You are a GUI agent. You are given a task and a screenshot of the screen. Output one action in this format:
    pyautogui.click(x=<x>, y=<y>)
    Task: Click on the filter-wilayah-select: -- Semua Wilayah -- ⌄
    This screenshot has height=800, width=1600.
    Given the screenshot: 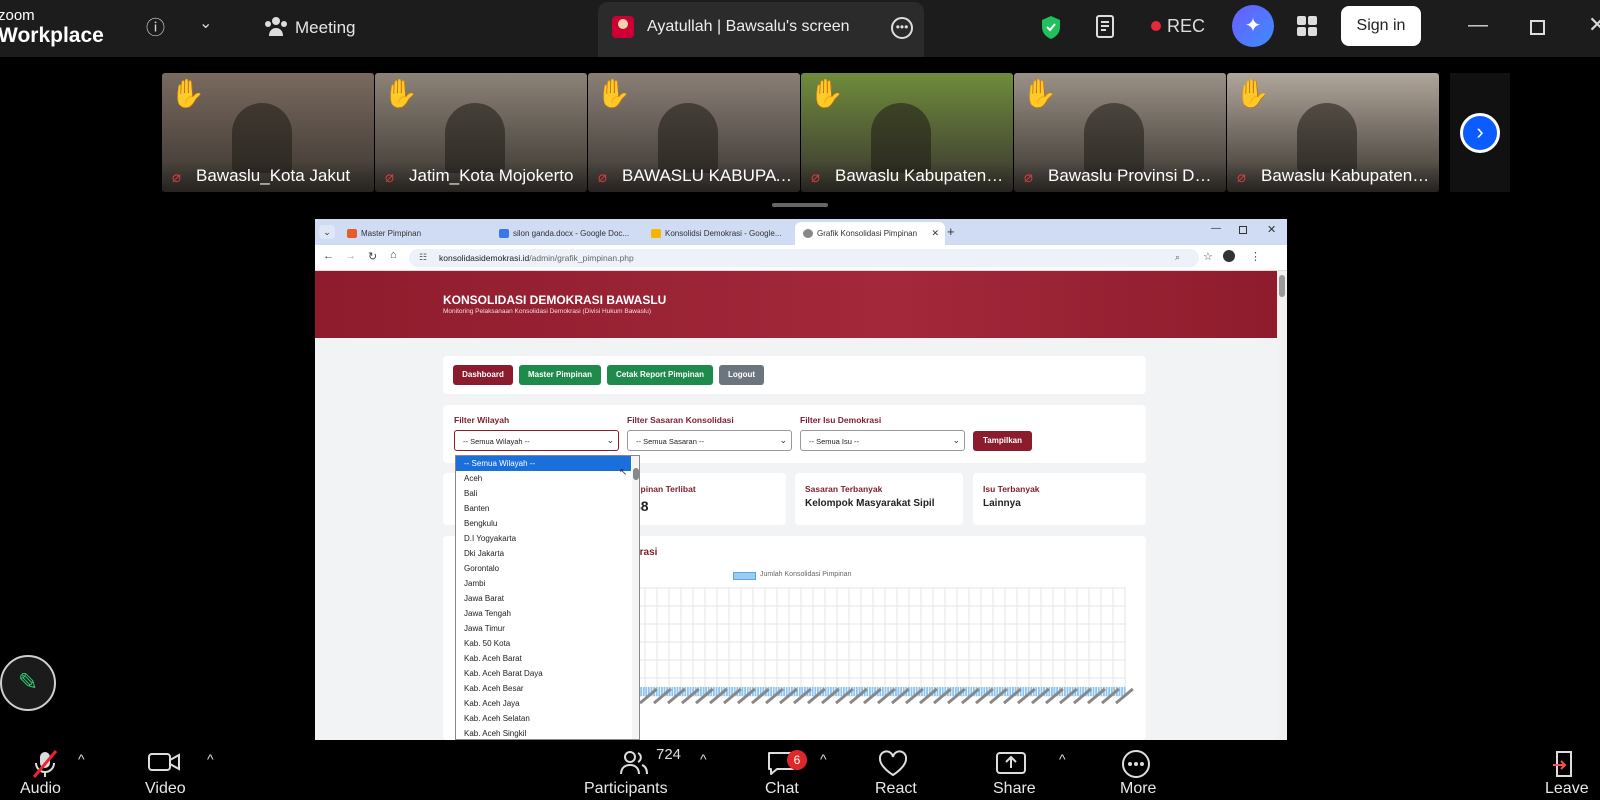 What is the action you would take?
    pyautogui.click(x=536, y=440)
    